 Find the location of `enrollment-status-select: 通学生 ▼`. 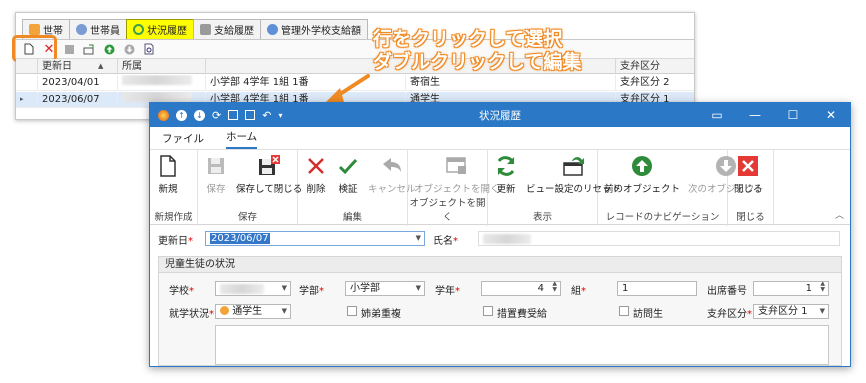

enrollment-status-select: 通学生 ▼ is located at coordinates (253, 311).